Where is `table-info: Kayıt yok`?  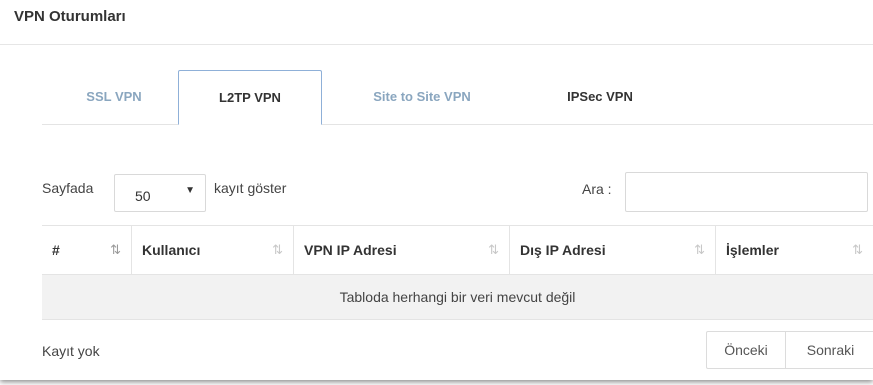
table-info: Kayıt yok is located at coordinates (71, 351).